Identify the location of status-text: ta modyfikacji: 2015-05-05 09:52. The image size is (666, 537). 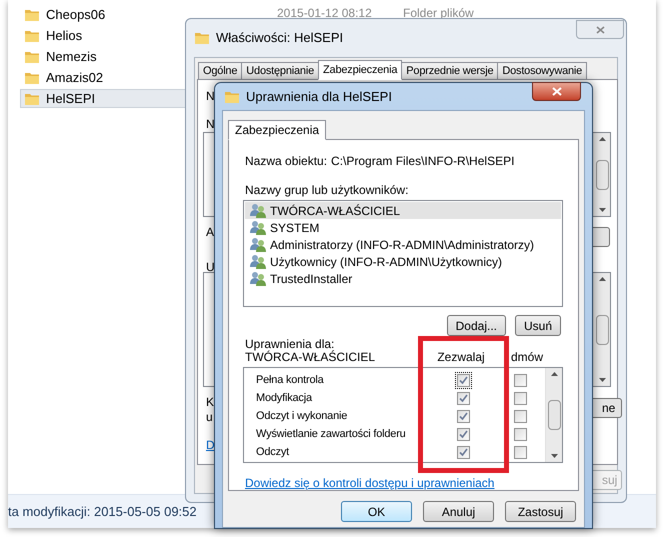
(102, 511).